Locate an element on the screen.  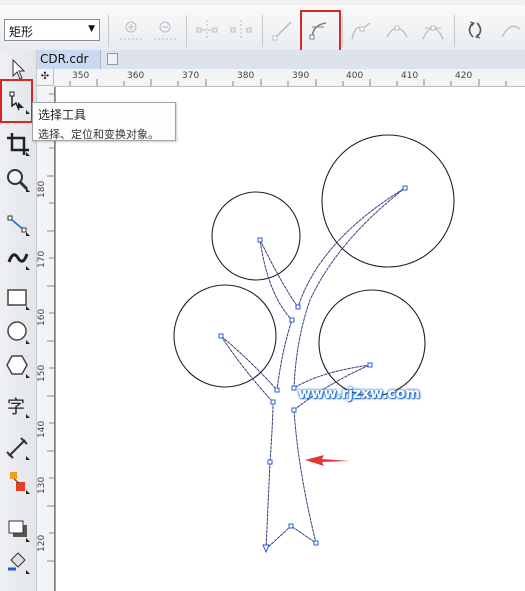
chevron-down-icon: ▼ is located at coordinates (91, 29).